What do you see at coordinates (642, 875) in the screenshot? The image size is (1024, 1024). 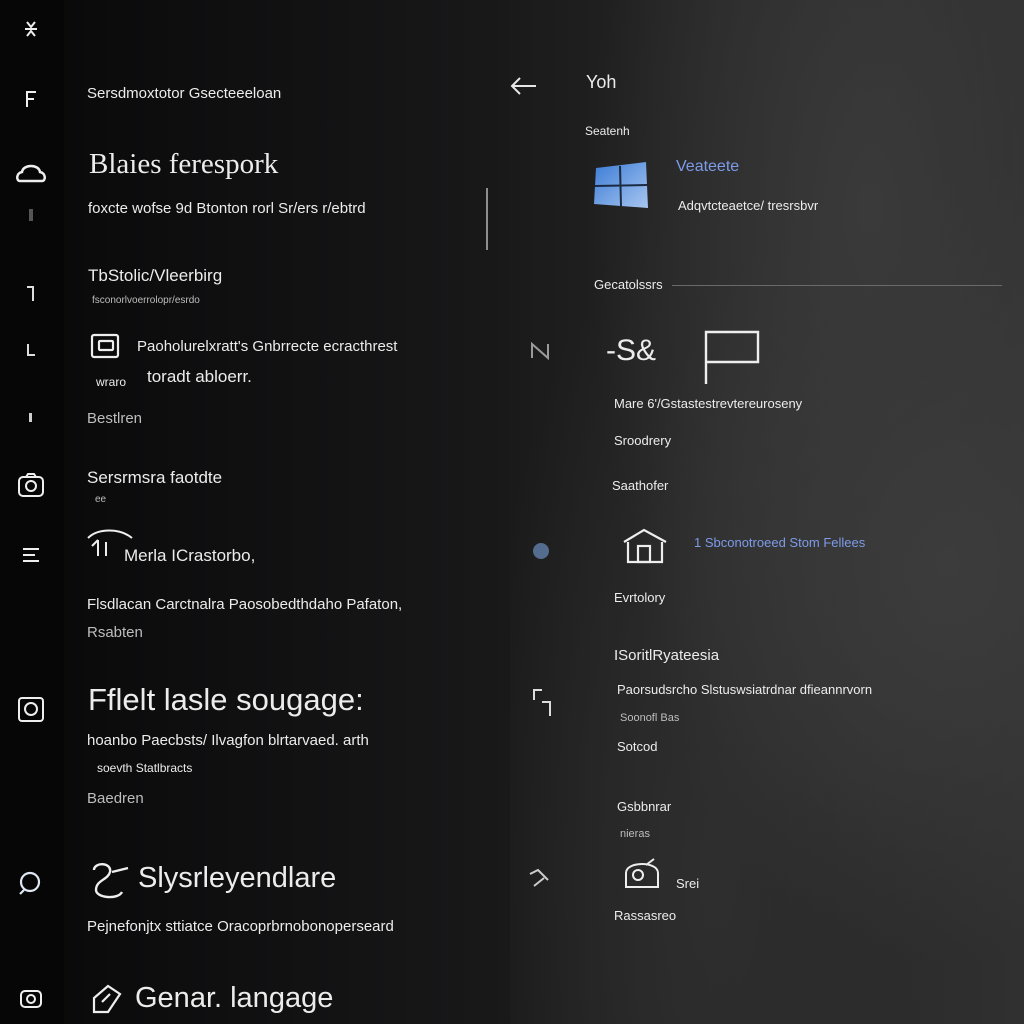 I see `pot-icon` at bounding box center [642, 875].